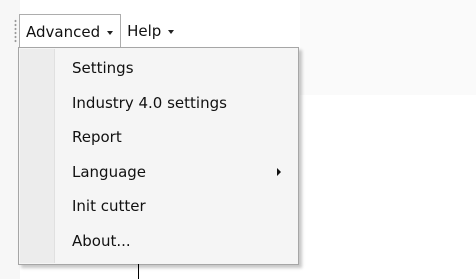 This screenshot has height=279, width=476. What do you see at coordinates (103, 68) in the screenshot?
I see `menu-item-label: Settings` at bounding box center [103, 68].